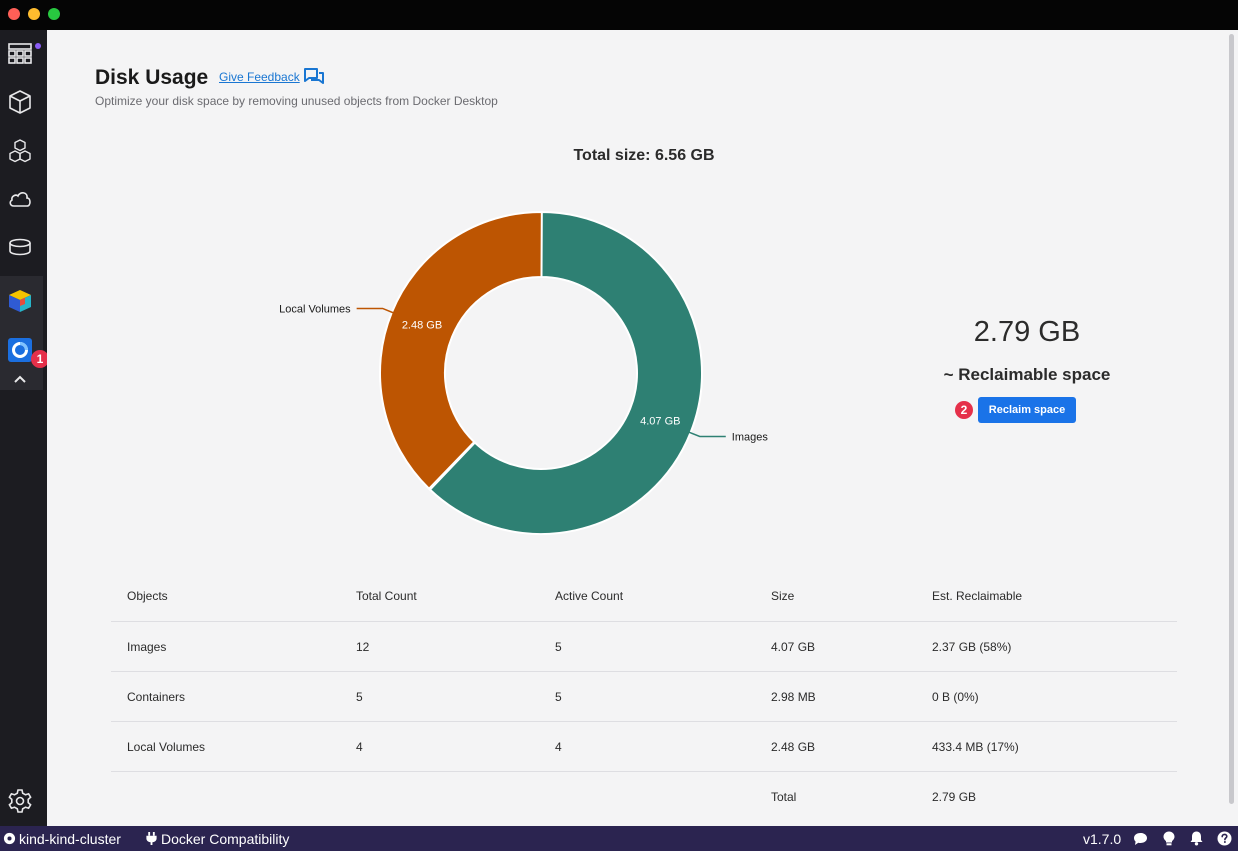 Image resolution: width=1238 pixels, height=851 pixels. I want to click on donut-value-label: 2.48 GB, so click(422, 326).